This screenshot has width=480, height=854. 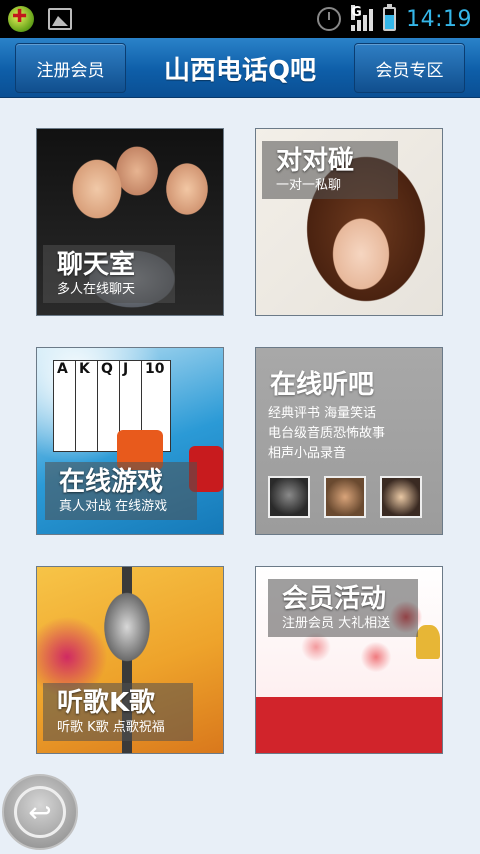 What do you see at coordinates (309, 185) in the screenshot?
I see `tile-subtitle: 一对一私聊` at bounding box center [309, 185].